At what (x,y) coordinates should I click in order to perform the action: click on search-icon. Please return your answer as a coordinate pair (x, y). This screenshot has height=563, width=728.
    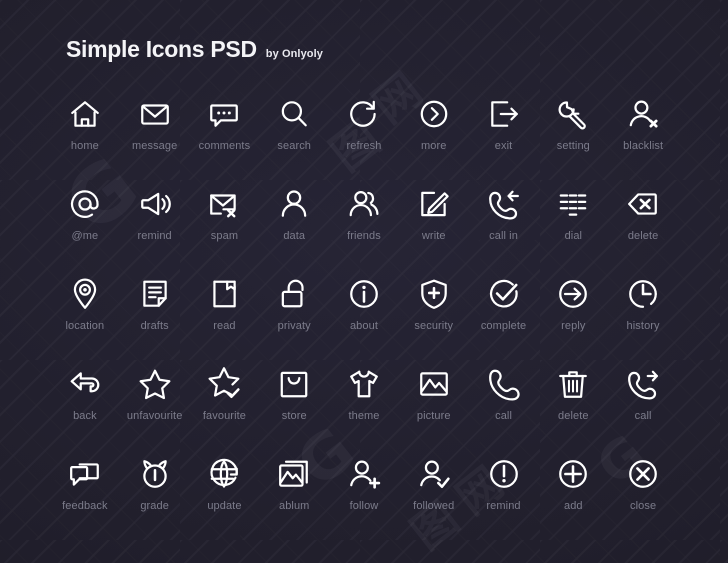
    Looking at the image, I should click on (294, 114).